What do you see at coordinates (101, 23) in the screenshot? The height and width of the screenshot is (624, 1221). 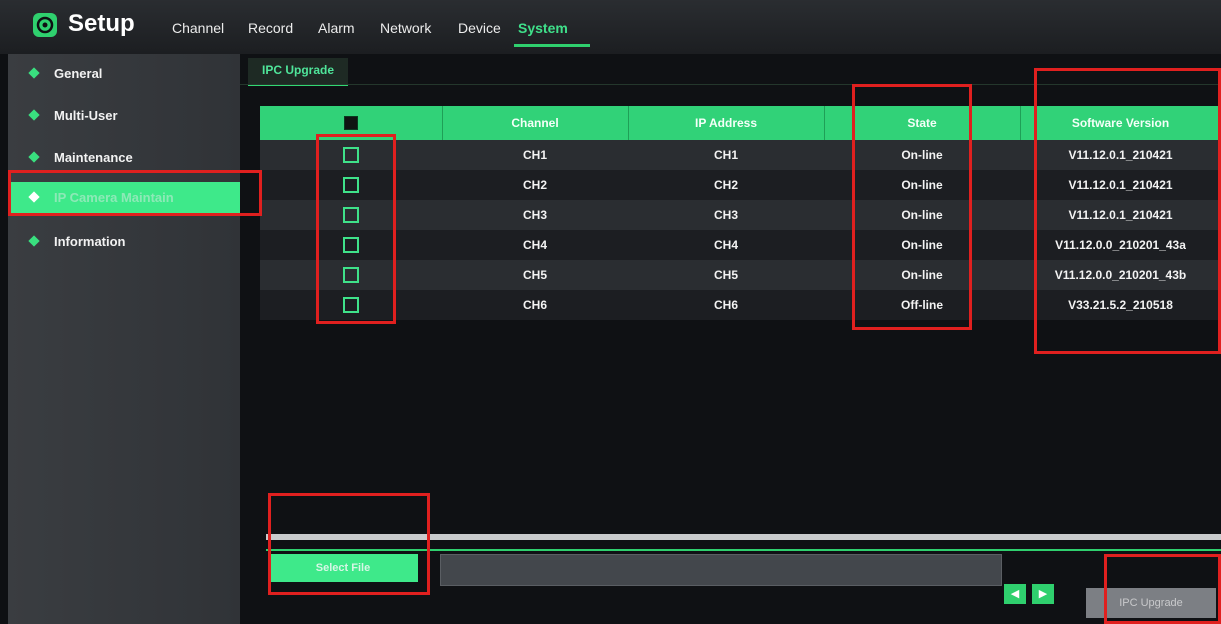 I see `app-title: Setup` at bounding box center [101, 23].